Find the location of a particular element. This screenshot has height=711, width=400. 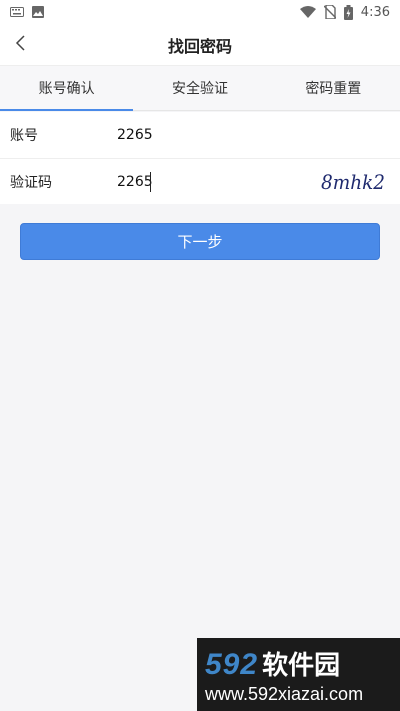

image-icon is located at coordinates (38, 12).